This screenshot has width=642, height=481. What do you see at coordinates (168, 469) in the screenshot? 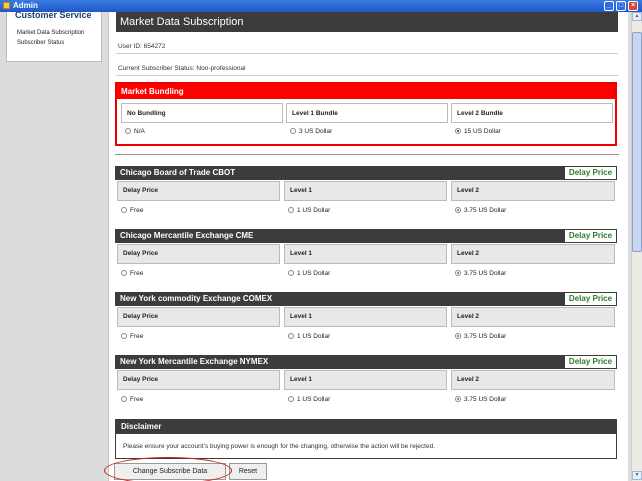
I see `highlight-annotation` at bounding box center [168, 469].